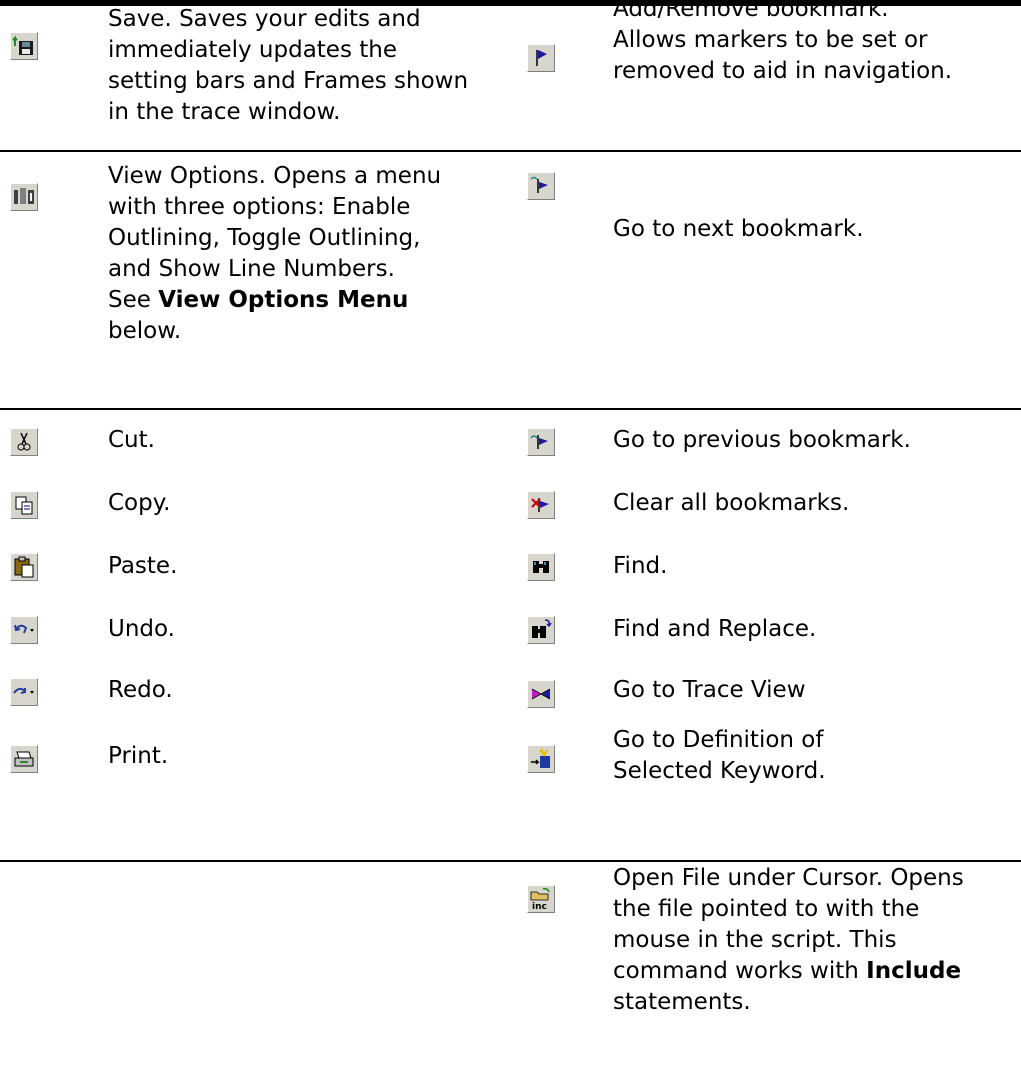  Describe the element at coordinates (24, 46) in the screenshot. I see `save-icon` at that location.